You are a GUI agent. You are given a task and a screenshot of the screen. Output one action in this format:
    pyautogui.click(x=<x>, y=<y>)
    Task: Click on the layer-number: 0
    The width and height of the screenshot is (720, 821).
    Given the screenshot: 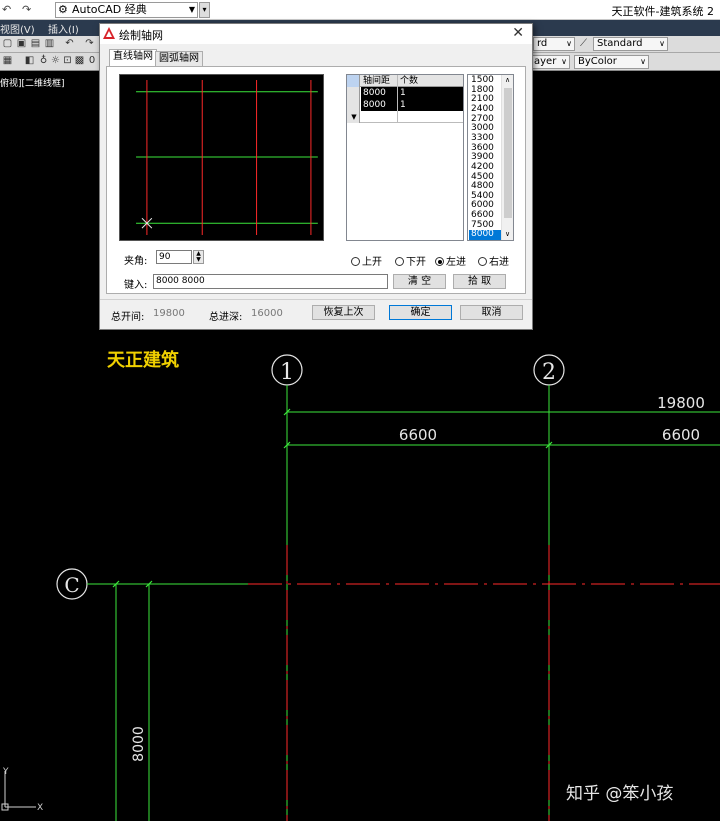 What is the action you would take?
    pyautogui.click(x=92, y=60)
    